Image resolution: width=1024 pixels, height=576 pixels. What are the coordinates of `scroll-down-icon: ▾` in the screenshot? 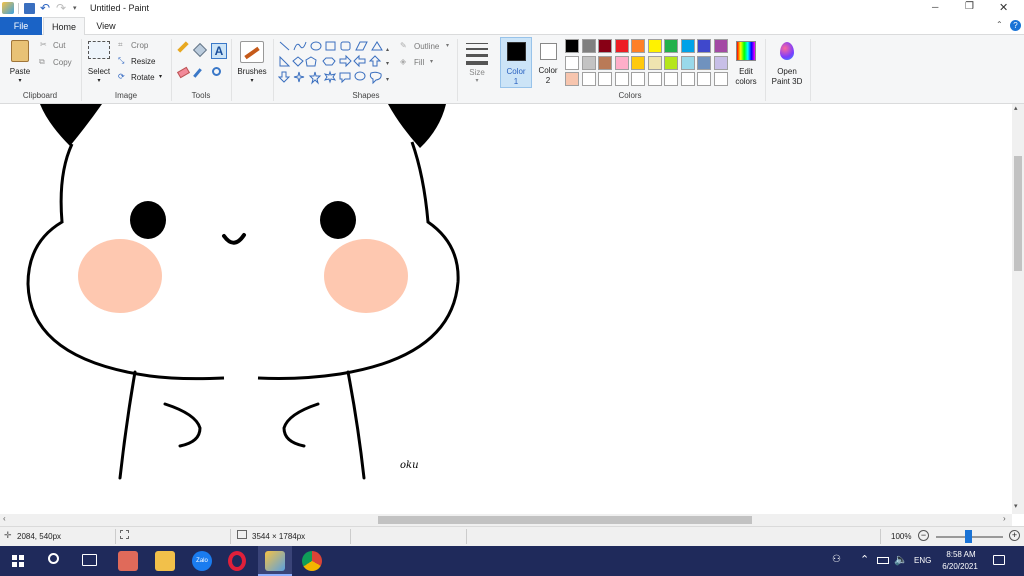 It's located at (1016, 506).